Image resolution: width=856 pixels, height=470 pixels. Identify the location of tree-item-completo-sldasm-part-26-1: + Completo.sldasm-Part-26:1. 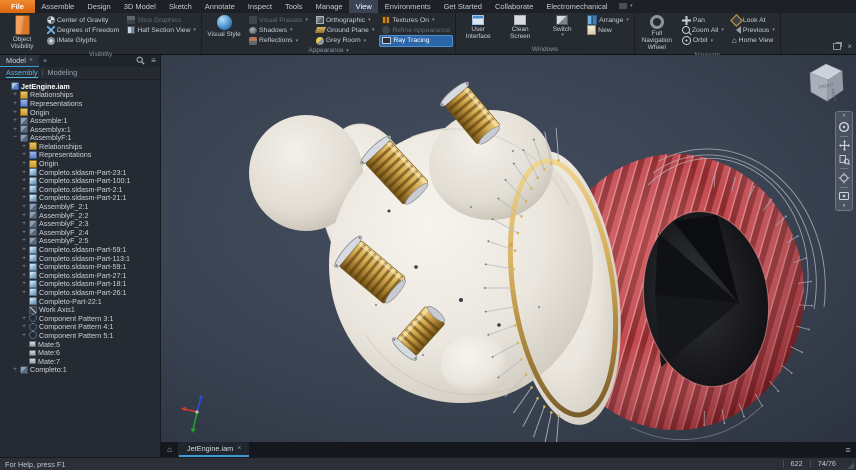
(80, 292).